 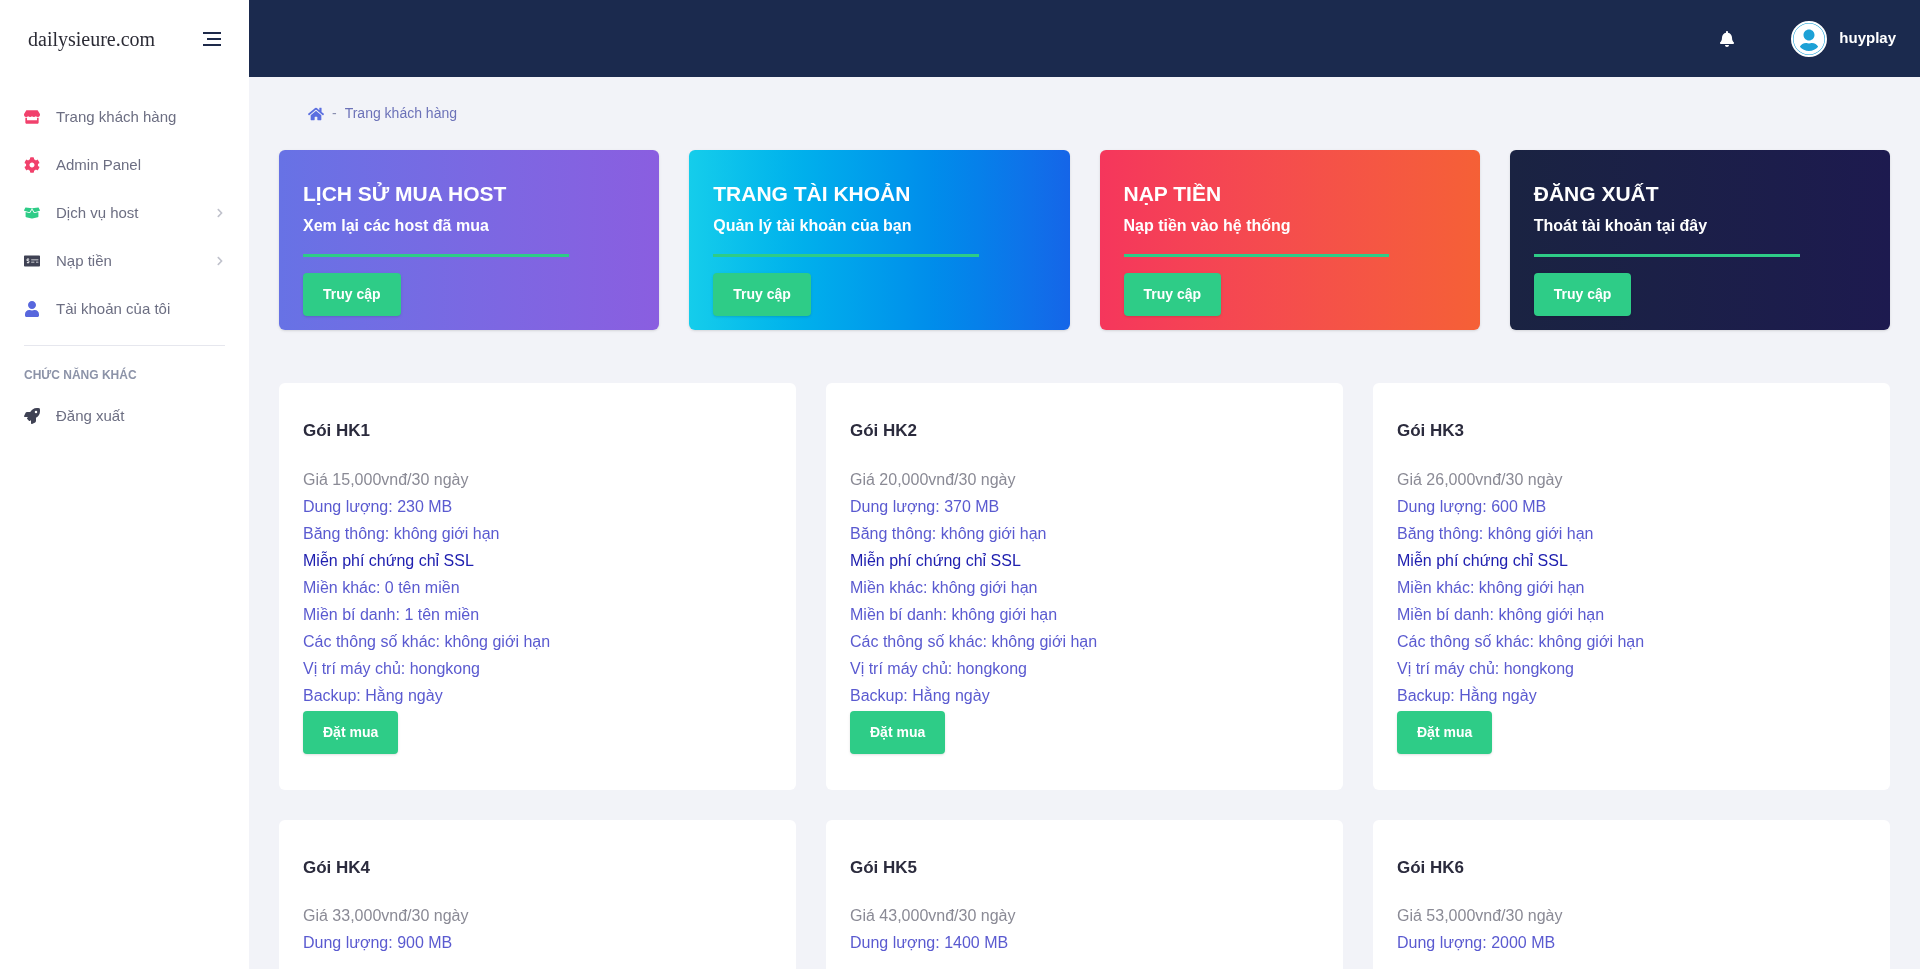 What do you see at coordinates (405, 194) in the screenshot?
I see `card-title: LỊCH SỬ MUA HOST` at bounding box center [405, 194].